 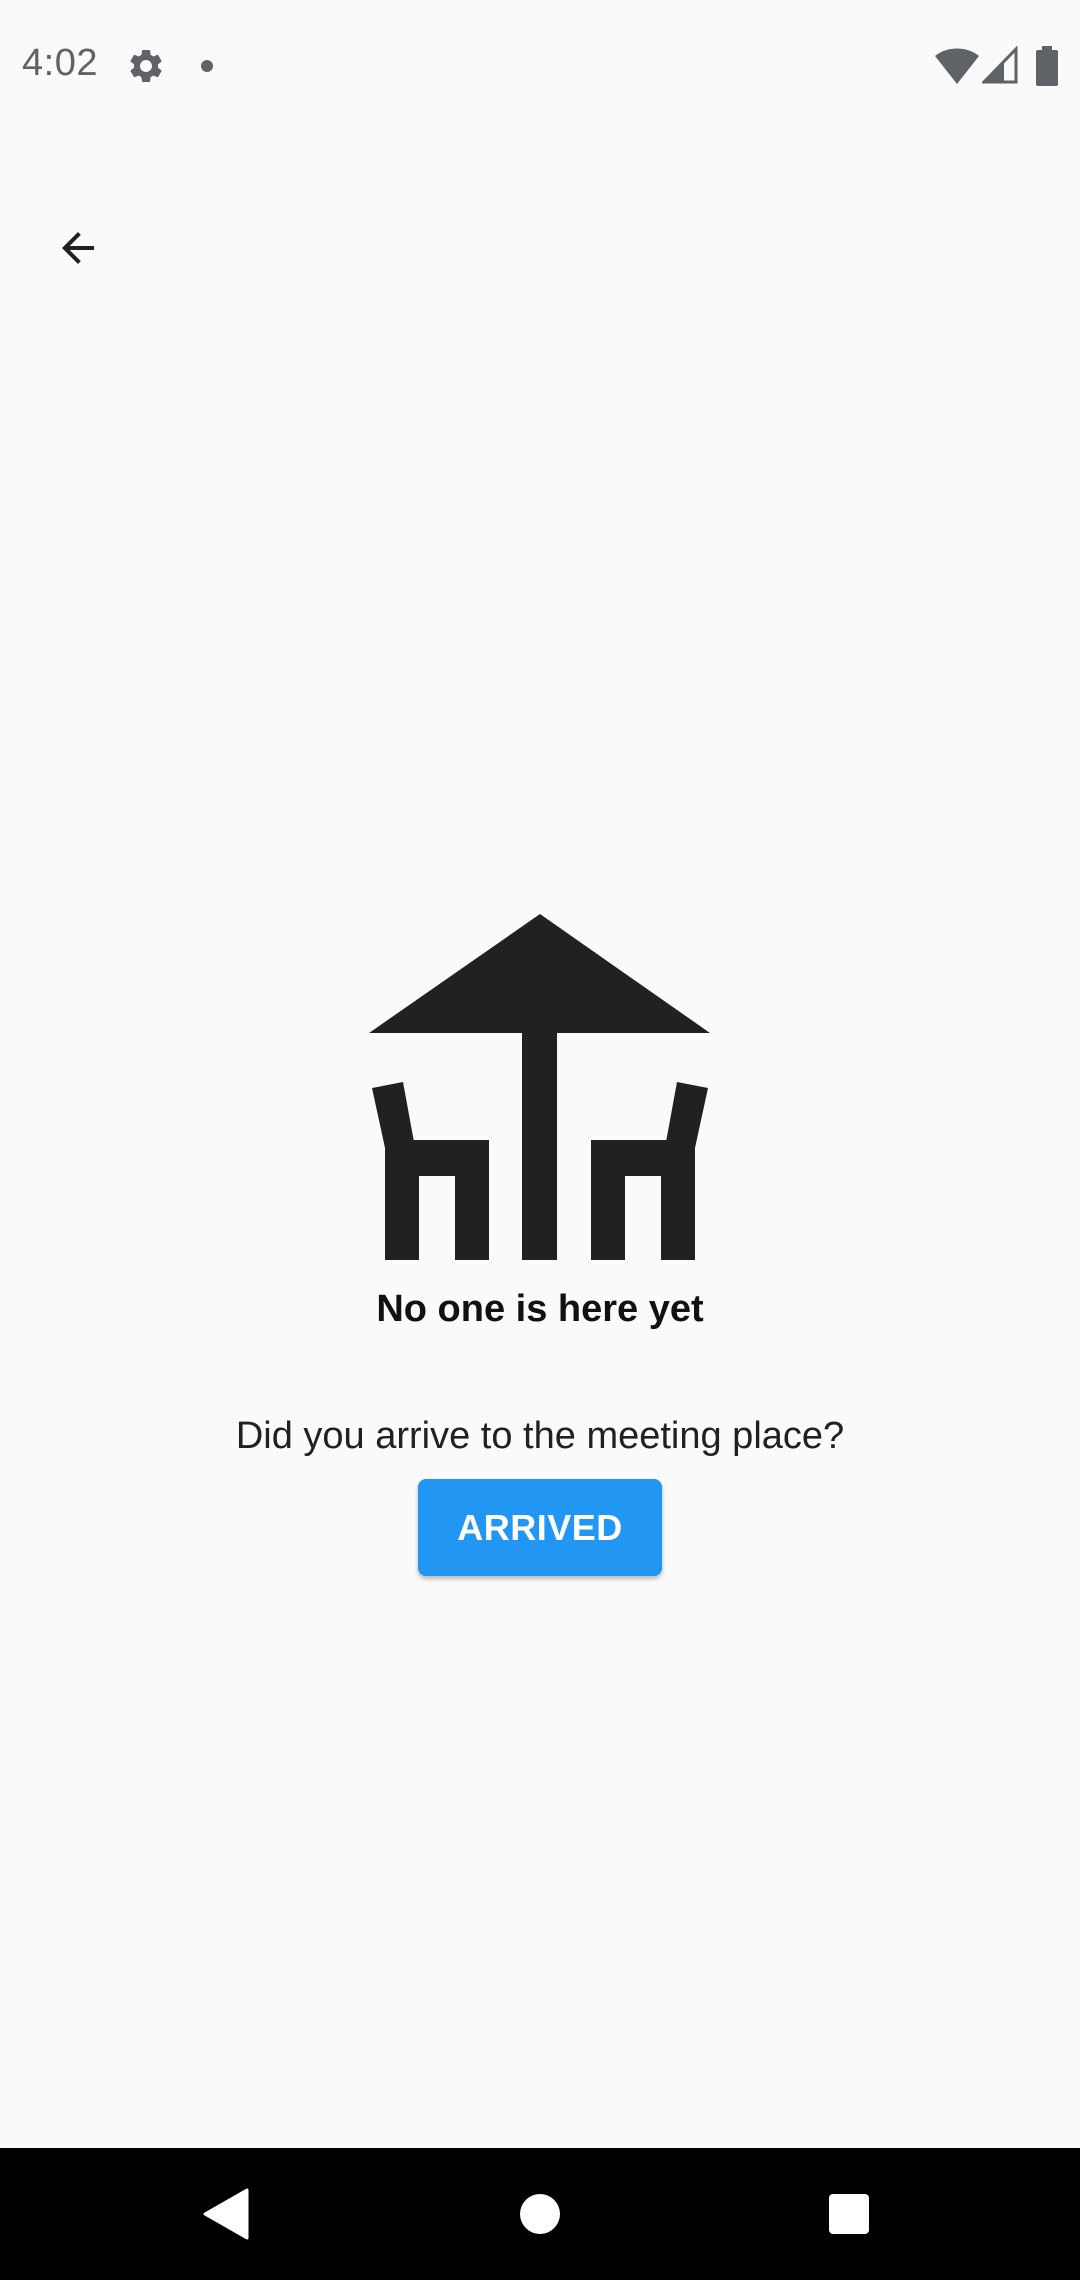 I want to click on arrived-button: ARRIVED, so click(x=540, y=1527).